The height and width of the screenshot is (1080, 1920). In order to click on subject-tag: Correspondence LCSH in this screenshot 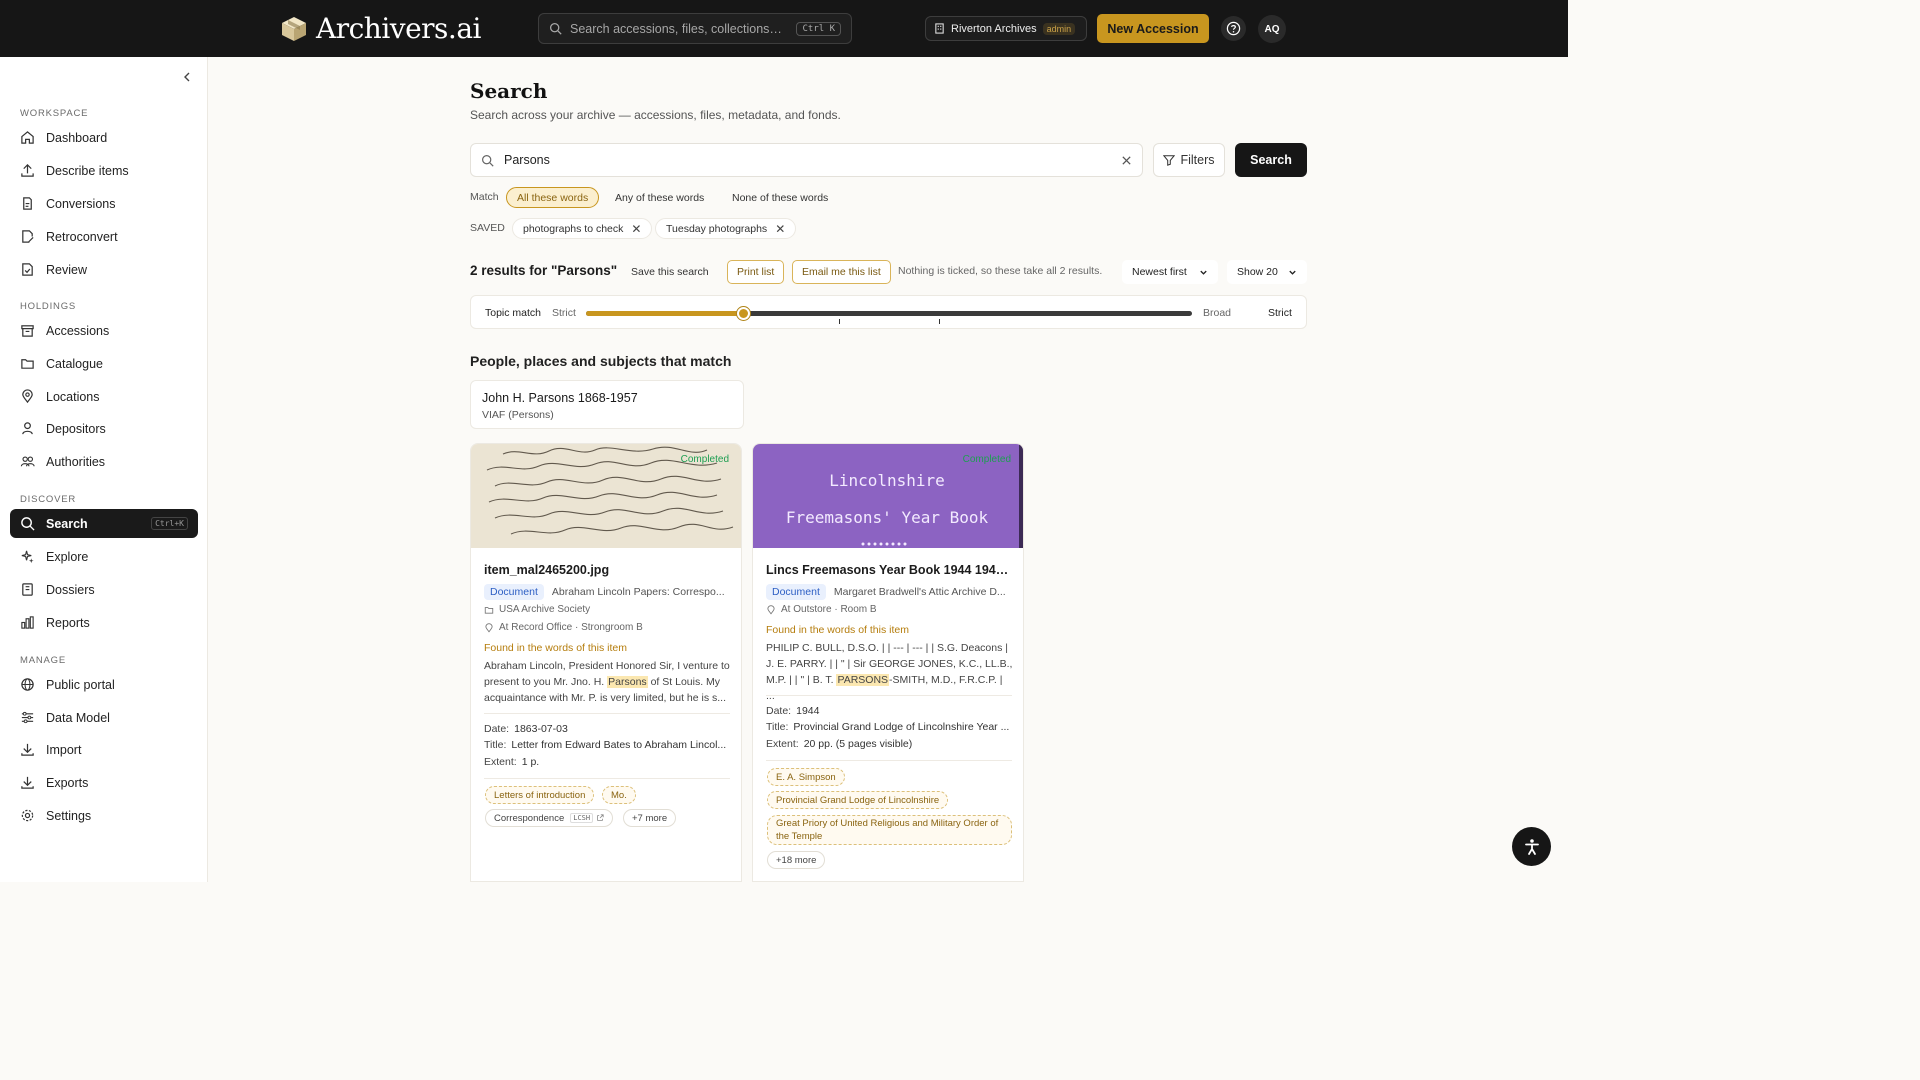, I will do `click(549, 818)`.